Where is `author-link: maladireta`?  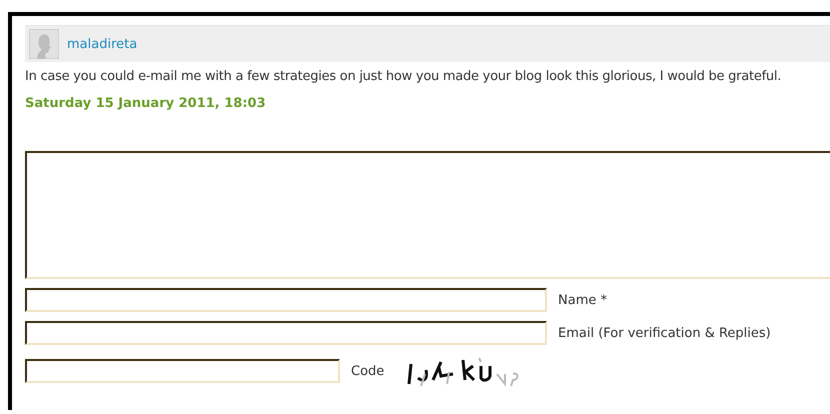 author-link: maladireta is located at coordinates (102, 44).